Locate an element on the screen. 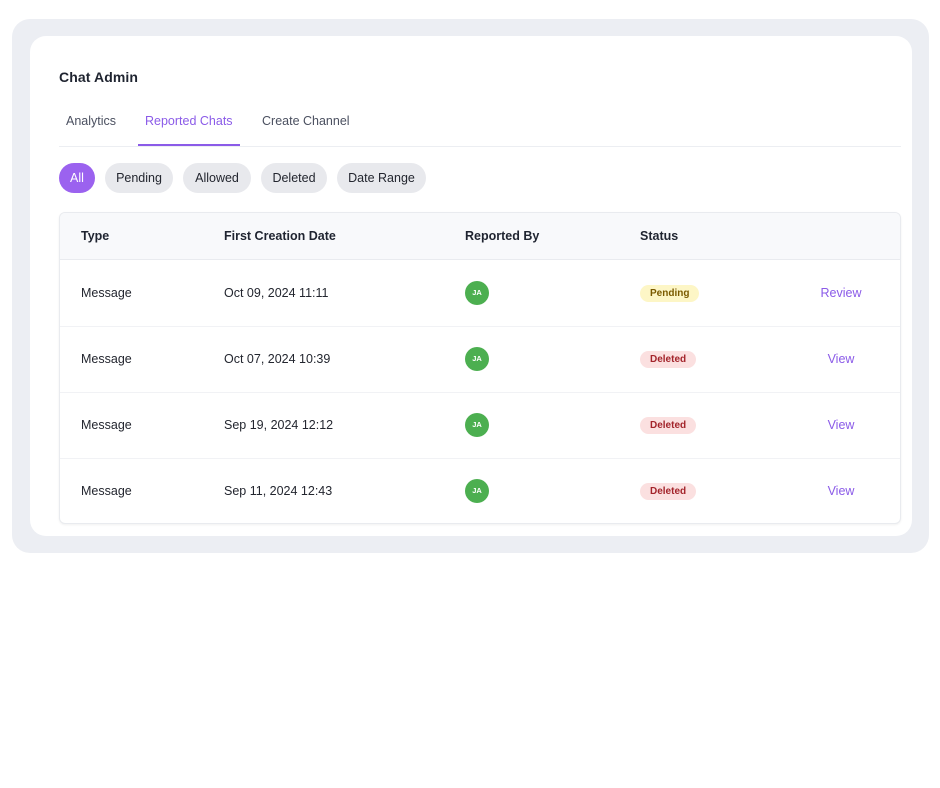 The height and width of the screenshot is (788, 940). filter-deleted-chip: Deleted is located at coordinates (294, 178).